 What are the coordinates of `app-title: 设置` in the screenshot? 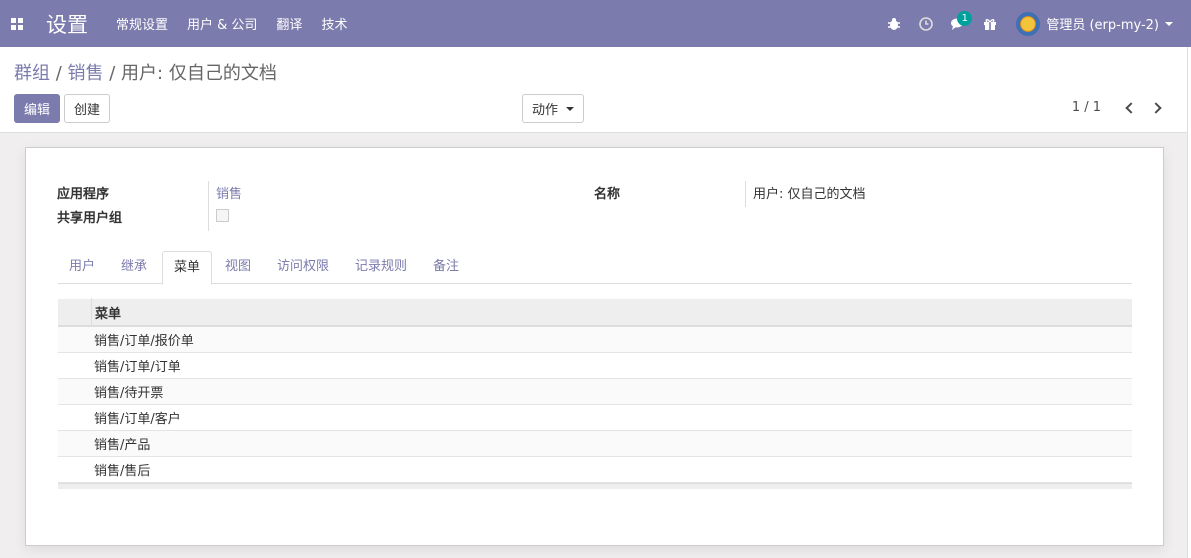 It's located at (67, 24).